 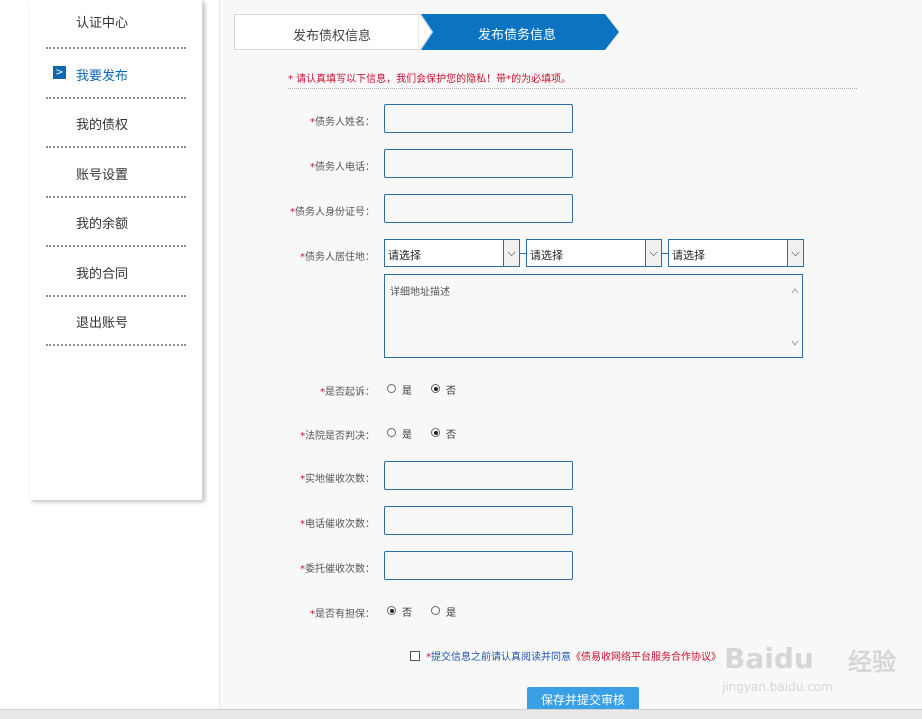 What do you see at coordinates (795, 316) in the screenshot?
I see `scrollbar` at bounding box center [795, 316].